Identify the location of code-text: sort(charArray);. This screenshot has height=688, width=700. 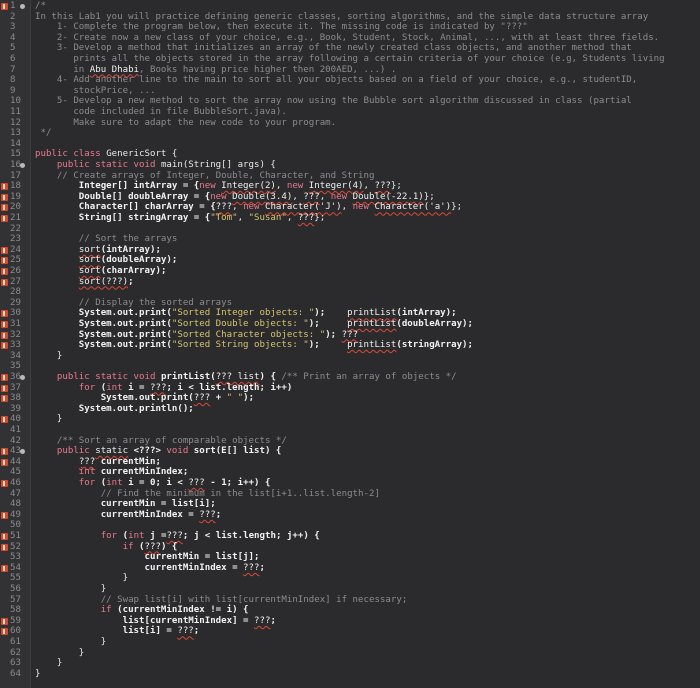
(101, 271).